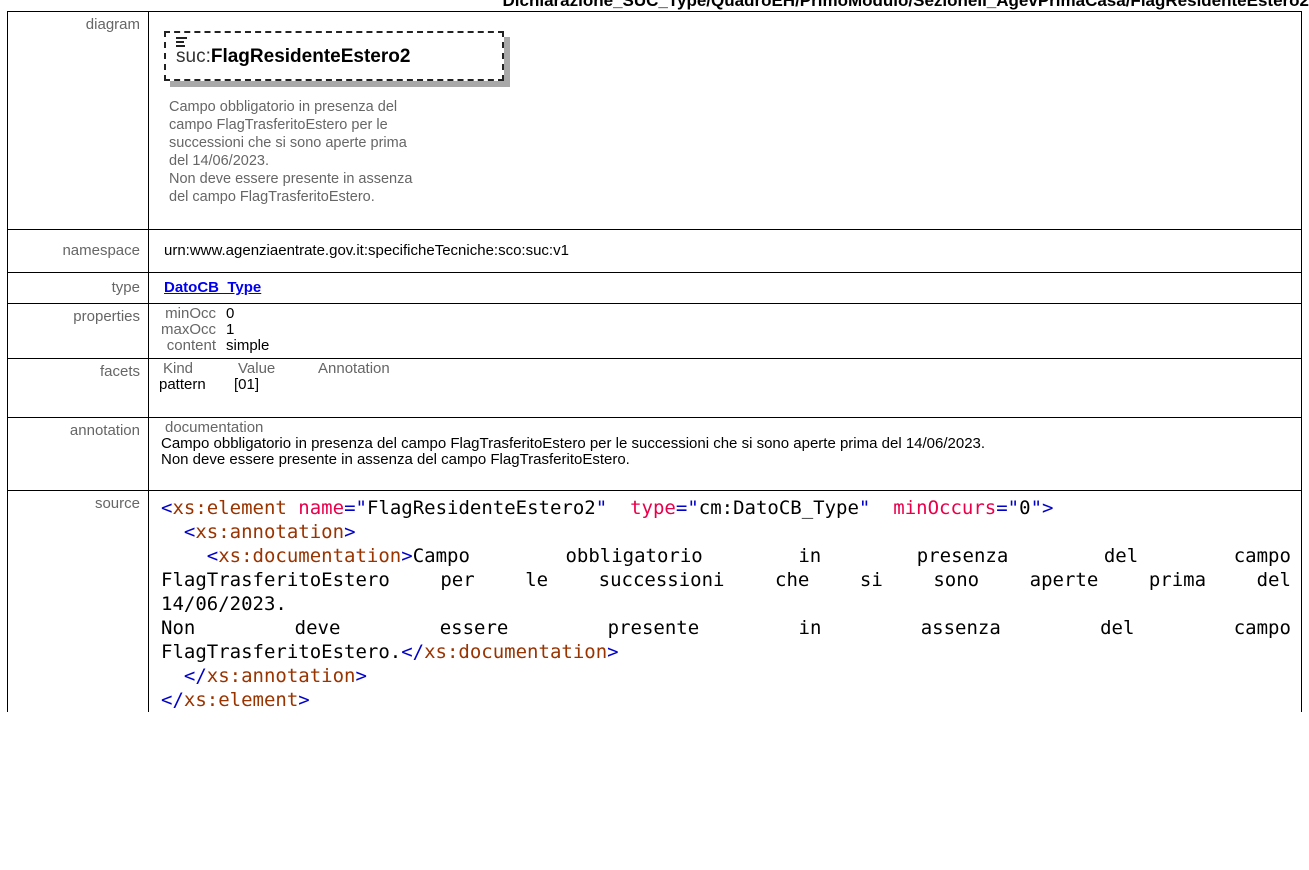  Describe the element at coordinates (78, 331) in the screenshot. I see `row-label-properties: properties` at that location.